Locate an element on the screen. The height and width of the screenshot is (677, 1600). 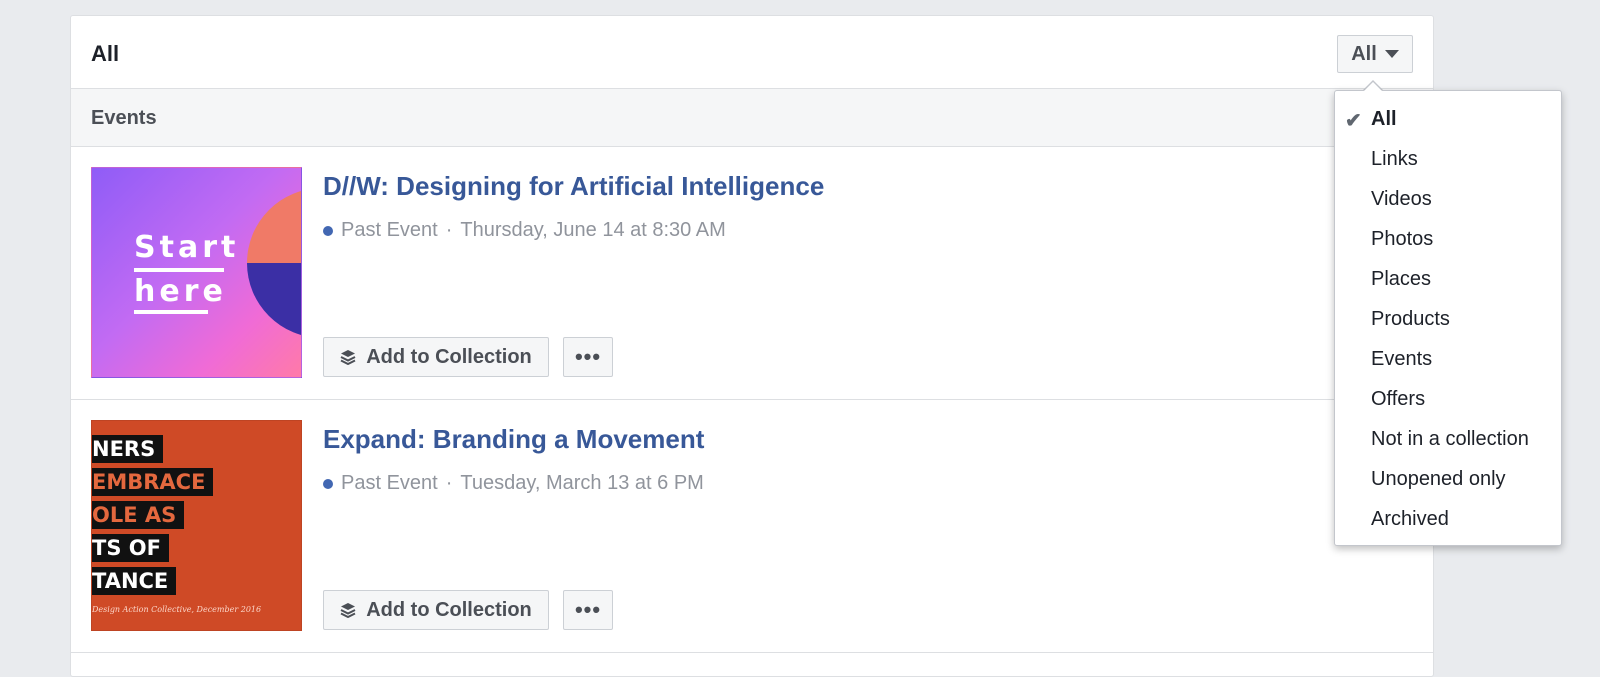
dropdown-item-archived: Archived is located at coordinates (1448, 519).